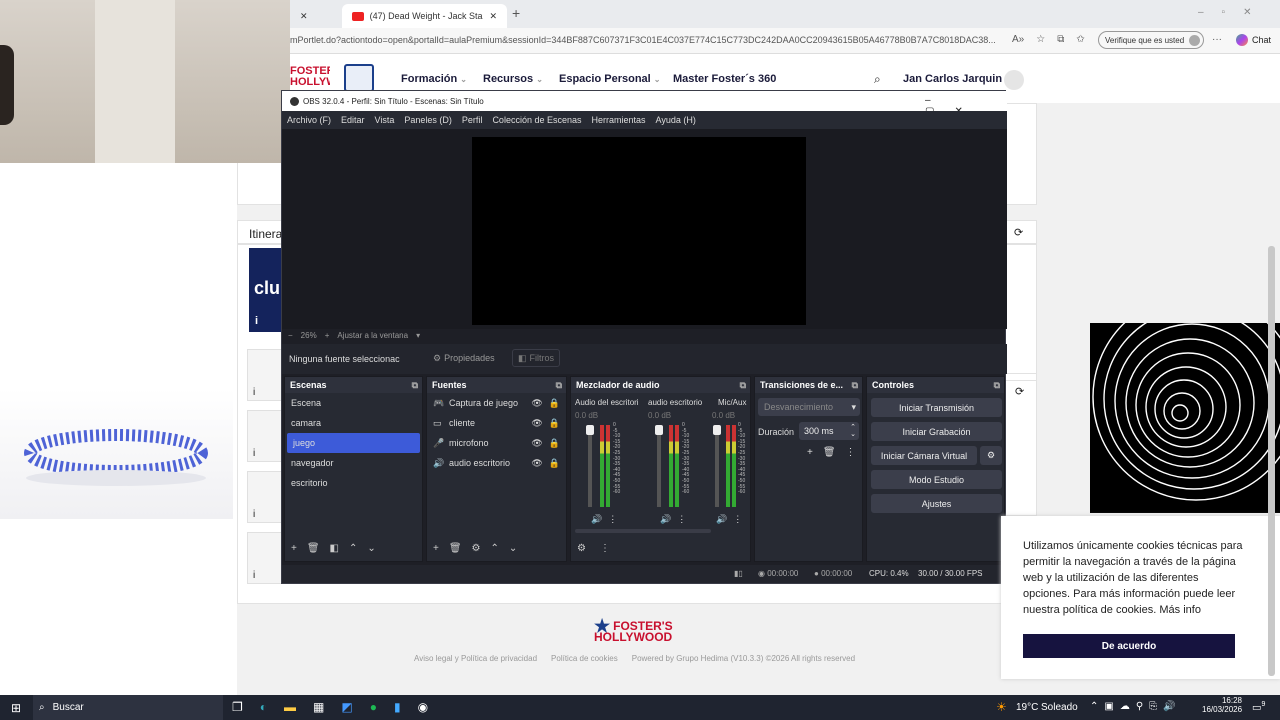 Image resolution: width=1280 pixels, height=720 pixels. What do you see at coordinates (991, 455) in the screenshot?
I see `virtual-camera-settings-button: ⚙` at bounding box center [991, 455].